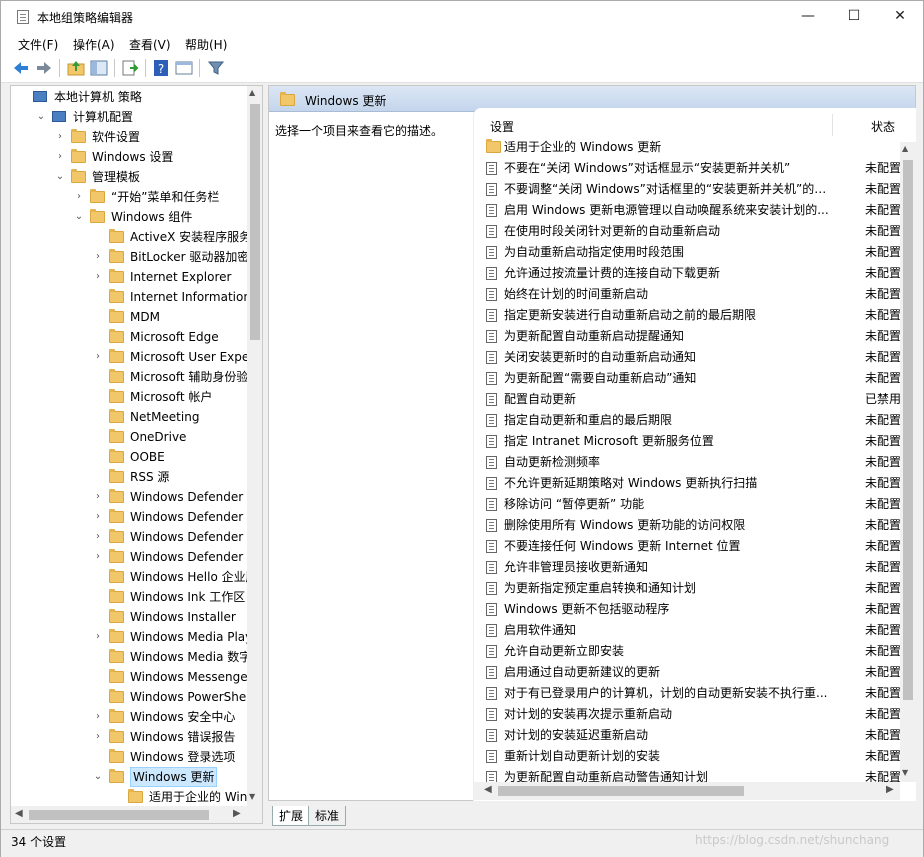  What do you see at coordinates (206, 44) in the screenshot?
I see `menu-help: 帮助(H)` at bounding box center [206, 44].